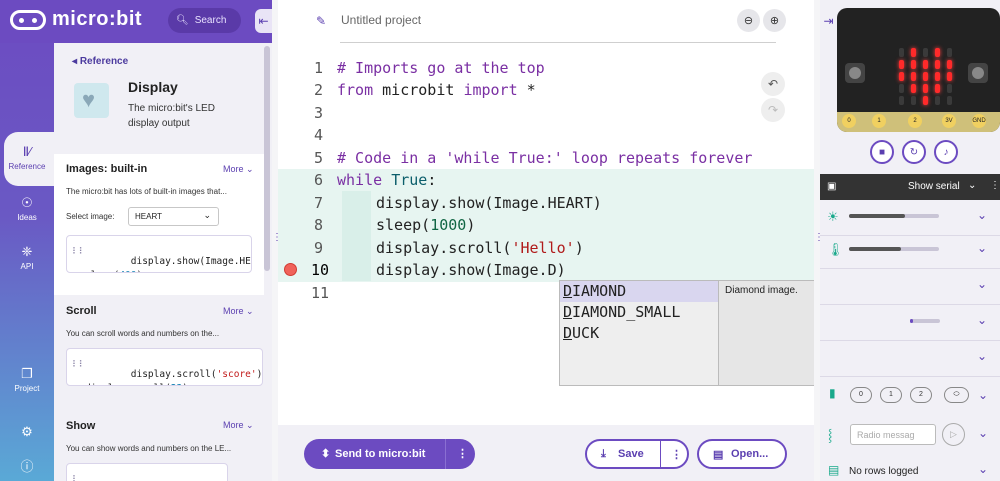 The width and height of the screenshot is (1000, 481). I want to click on save-more-button: ⋮, so click(676, 454).